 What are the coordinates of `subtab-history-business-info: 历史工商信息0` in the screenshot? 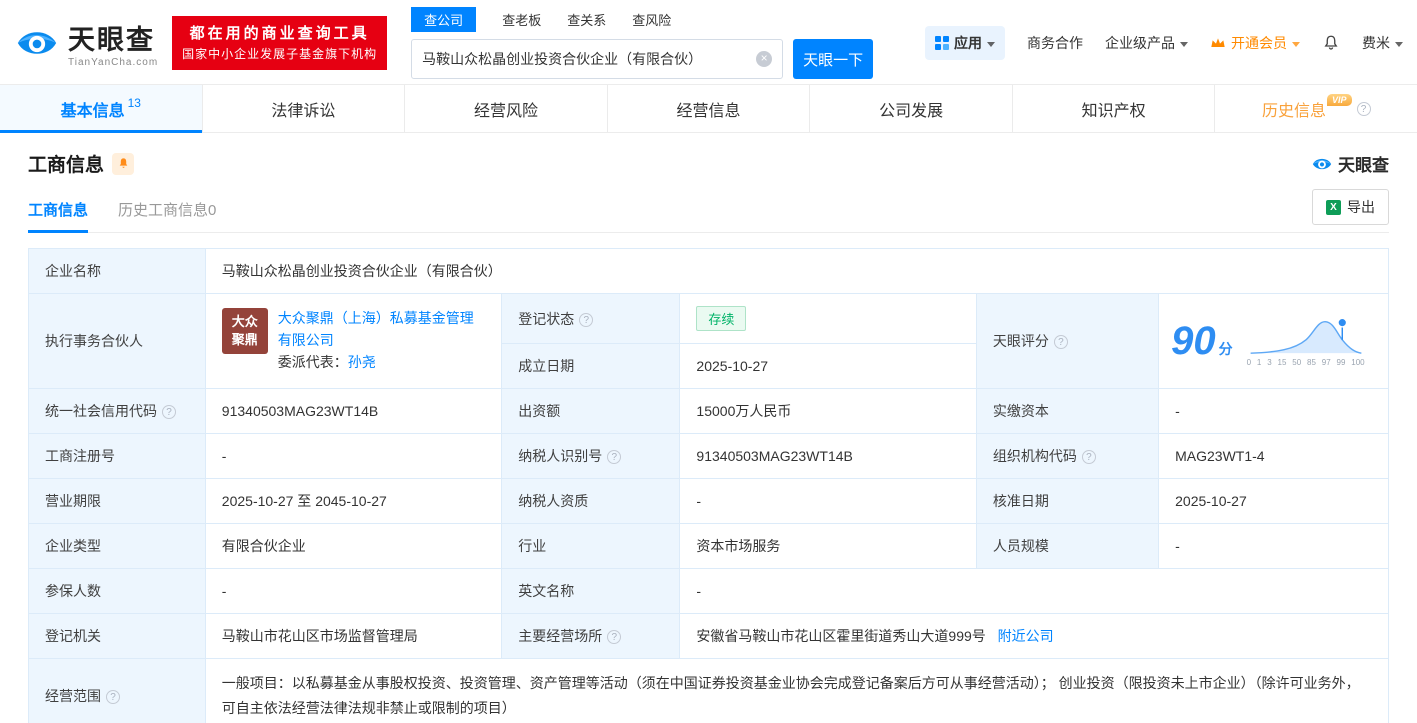 It's located at (167, 215).